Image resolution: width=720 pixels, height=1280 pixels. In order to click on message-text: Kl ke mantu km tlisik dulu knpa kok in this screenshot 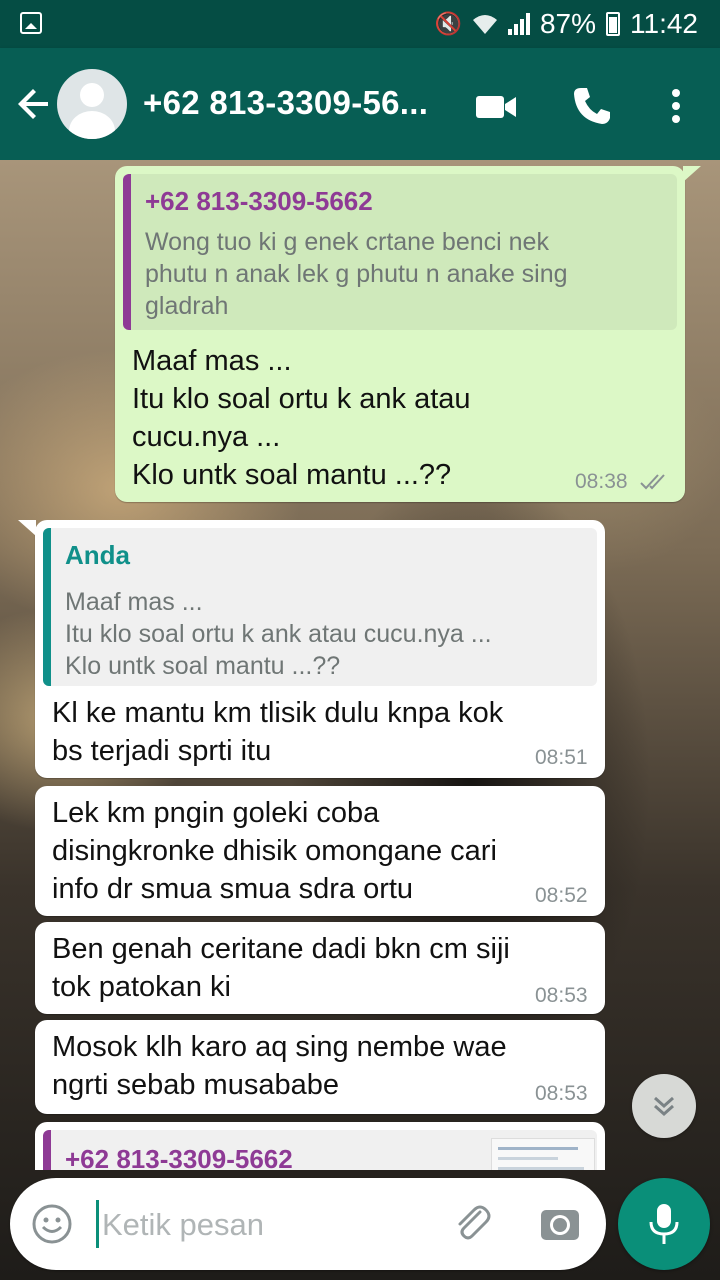, I will do `click(278, 713)`.